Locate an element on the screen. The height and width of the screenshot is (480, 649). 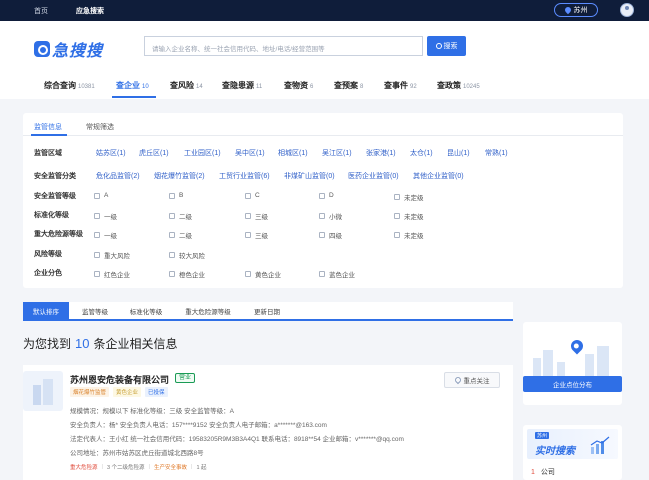
filter-option: 其他企业监管(0) is located at coordinates (438, 176).